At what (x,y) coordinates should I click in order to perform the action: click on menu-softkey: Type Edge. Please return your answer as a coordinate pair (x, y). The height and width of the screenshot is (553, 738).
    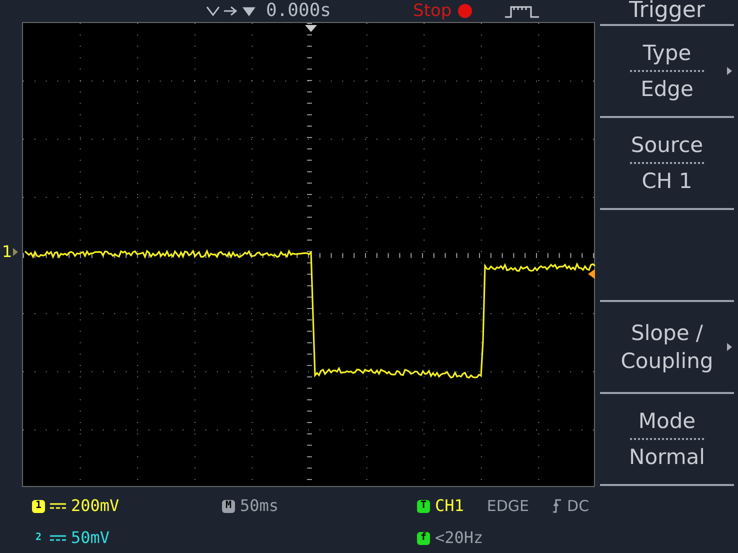
    Looking at the image, I should click on (667, 71).